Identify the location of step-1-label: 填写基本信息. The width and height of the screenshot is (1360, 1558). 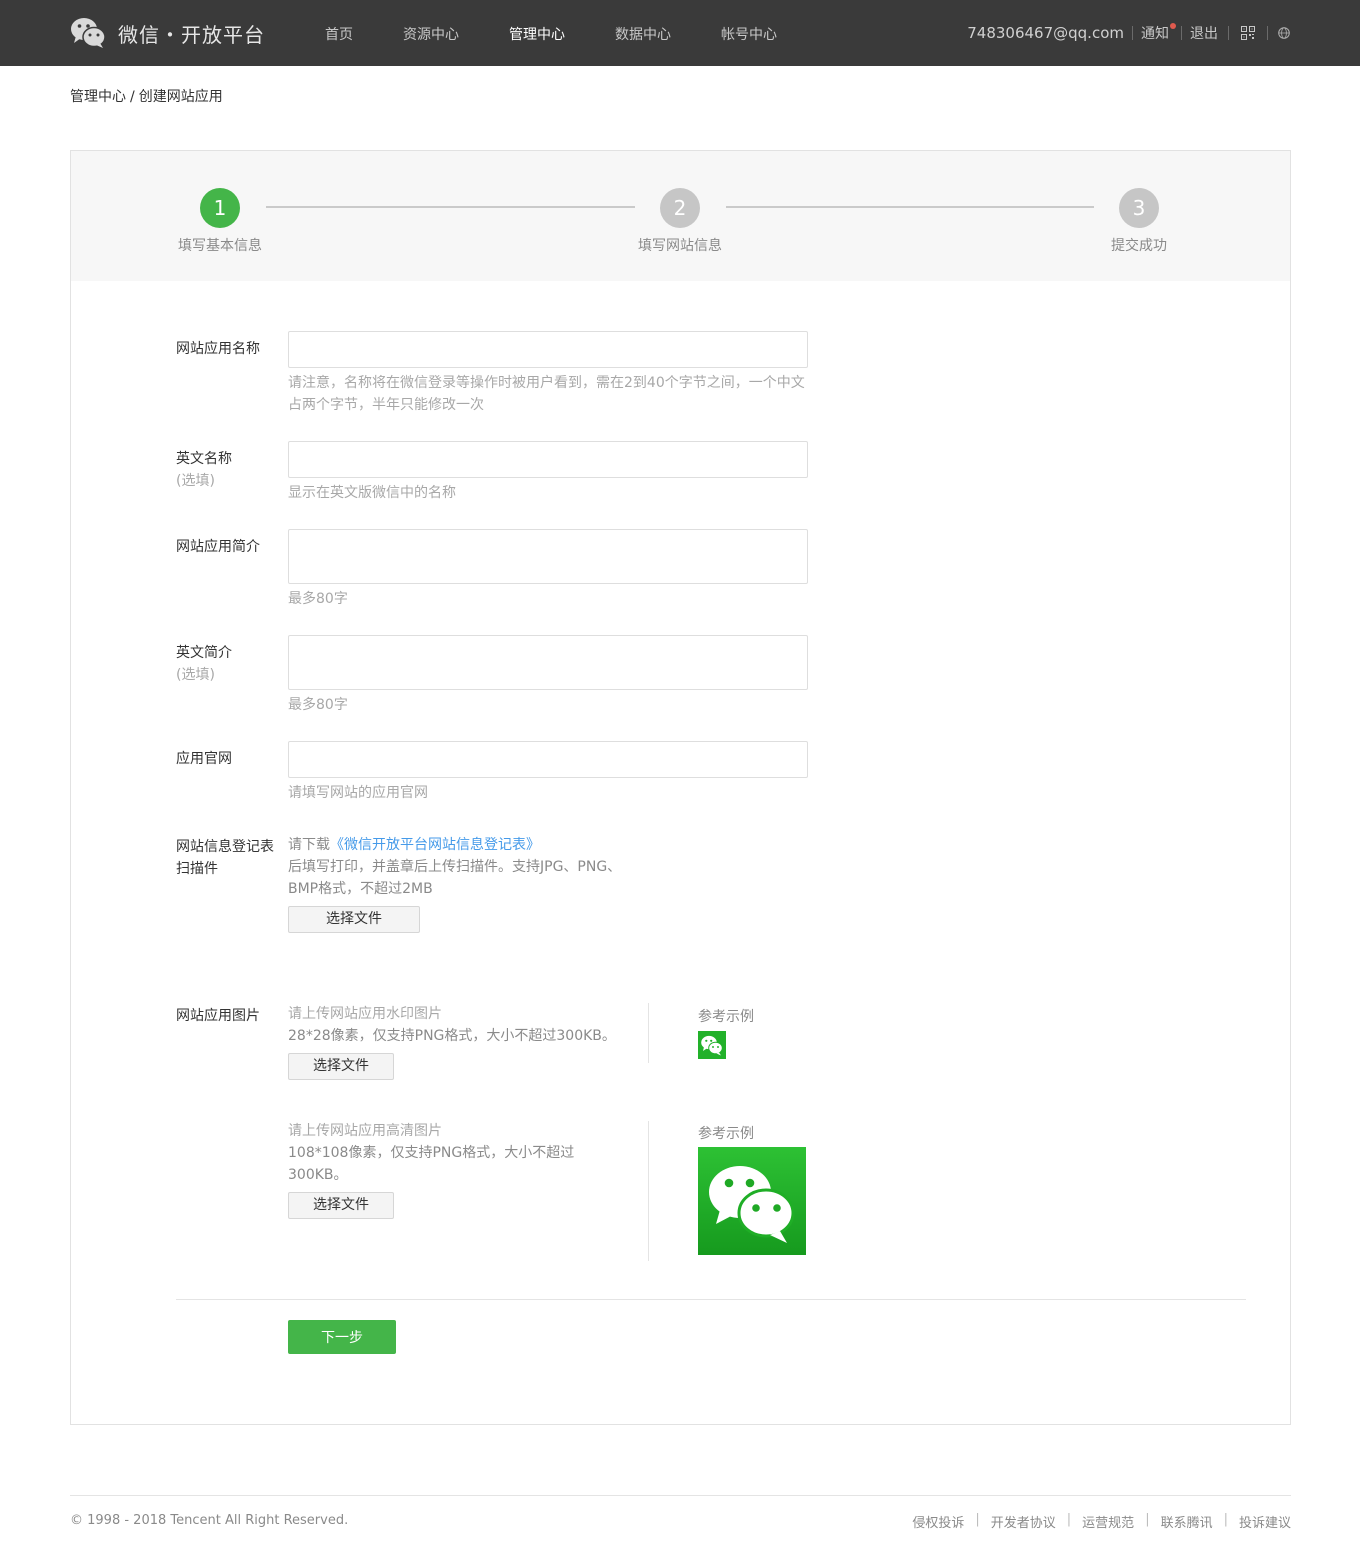
(220, 246).